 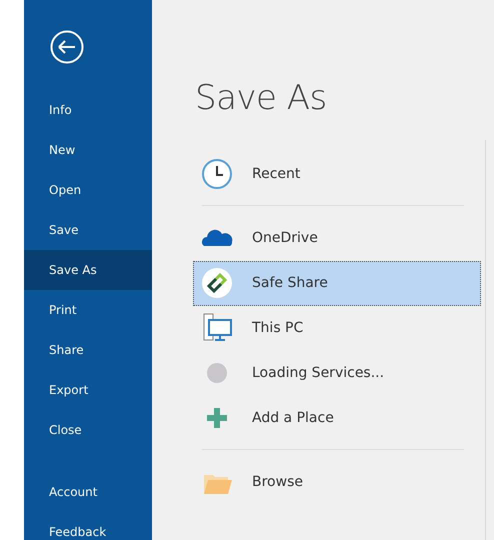 What do you see at coordinates (88, 150) in the screenshot?
I see `menu-item: New` at bounding box center [88, 150].